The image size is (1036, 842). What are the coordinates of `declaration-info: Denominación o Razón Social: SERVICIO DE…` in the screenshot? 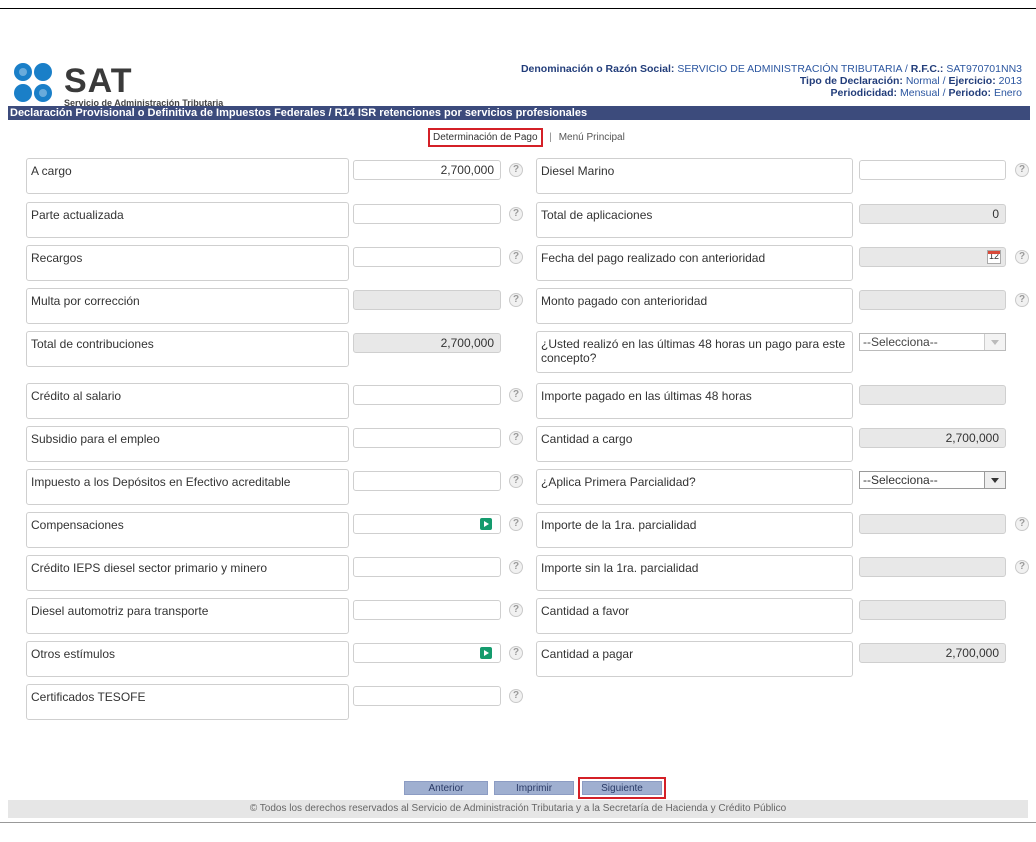 It's located at (771, 81).